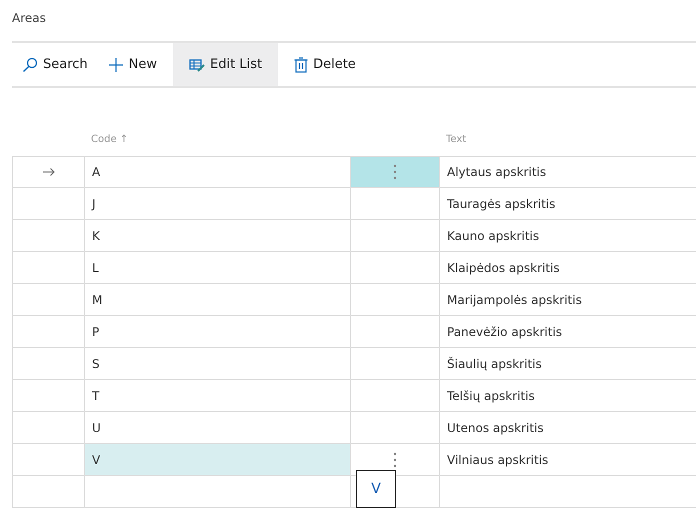 This screenshot has height=529, width=696. I want to click on table-cell: M, so click(217, 300).